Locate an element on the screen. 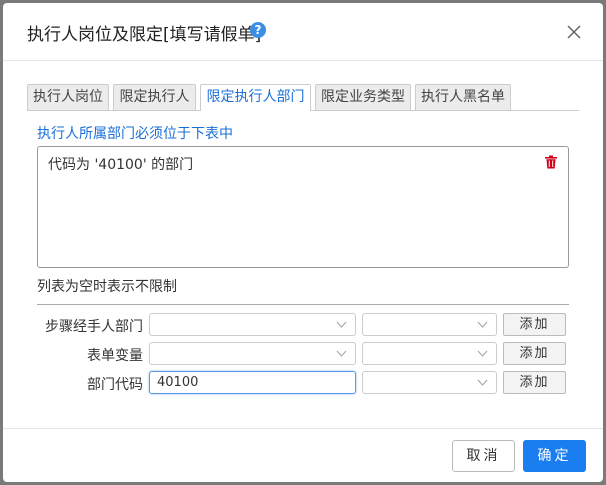 This screenshot has width=606, height=485. tab-limit-executor-department: 限定执行人部门 is located at coordinates (255, 97).